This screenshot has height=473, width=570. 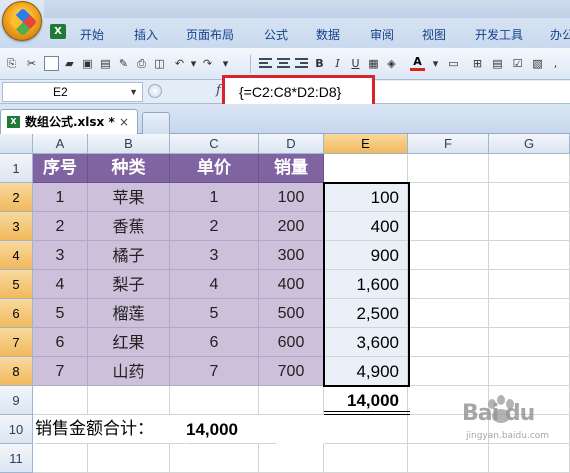 What do you see at coordinates (337, 63) in the screenshot?
I see `italic-icon: I` at bounding box center [337, 63].